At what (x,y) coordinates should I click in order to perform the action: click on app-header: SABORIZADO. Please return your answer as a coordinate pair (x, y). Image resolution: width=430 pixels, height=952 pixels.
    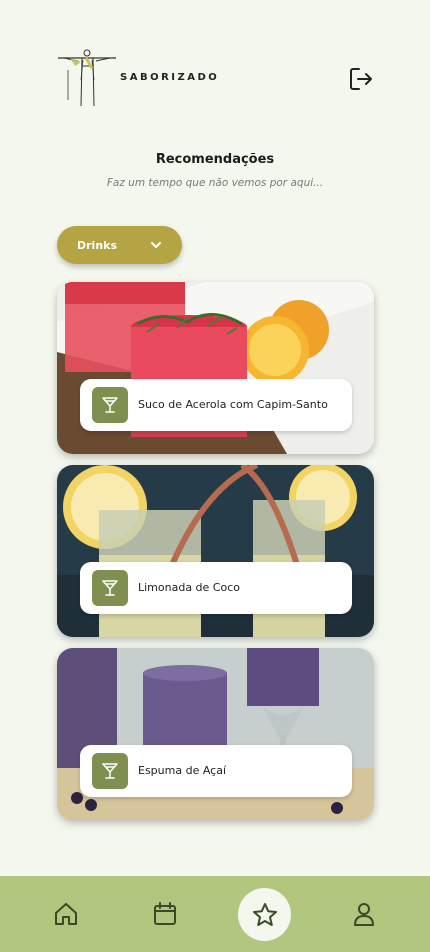
    Looking at the image, I should click on (215, 78).